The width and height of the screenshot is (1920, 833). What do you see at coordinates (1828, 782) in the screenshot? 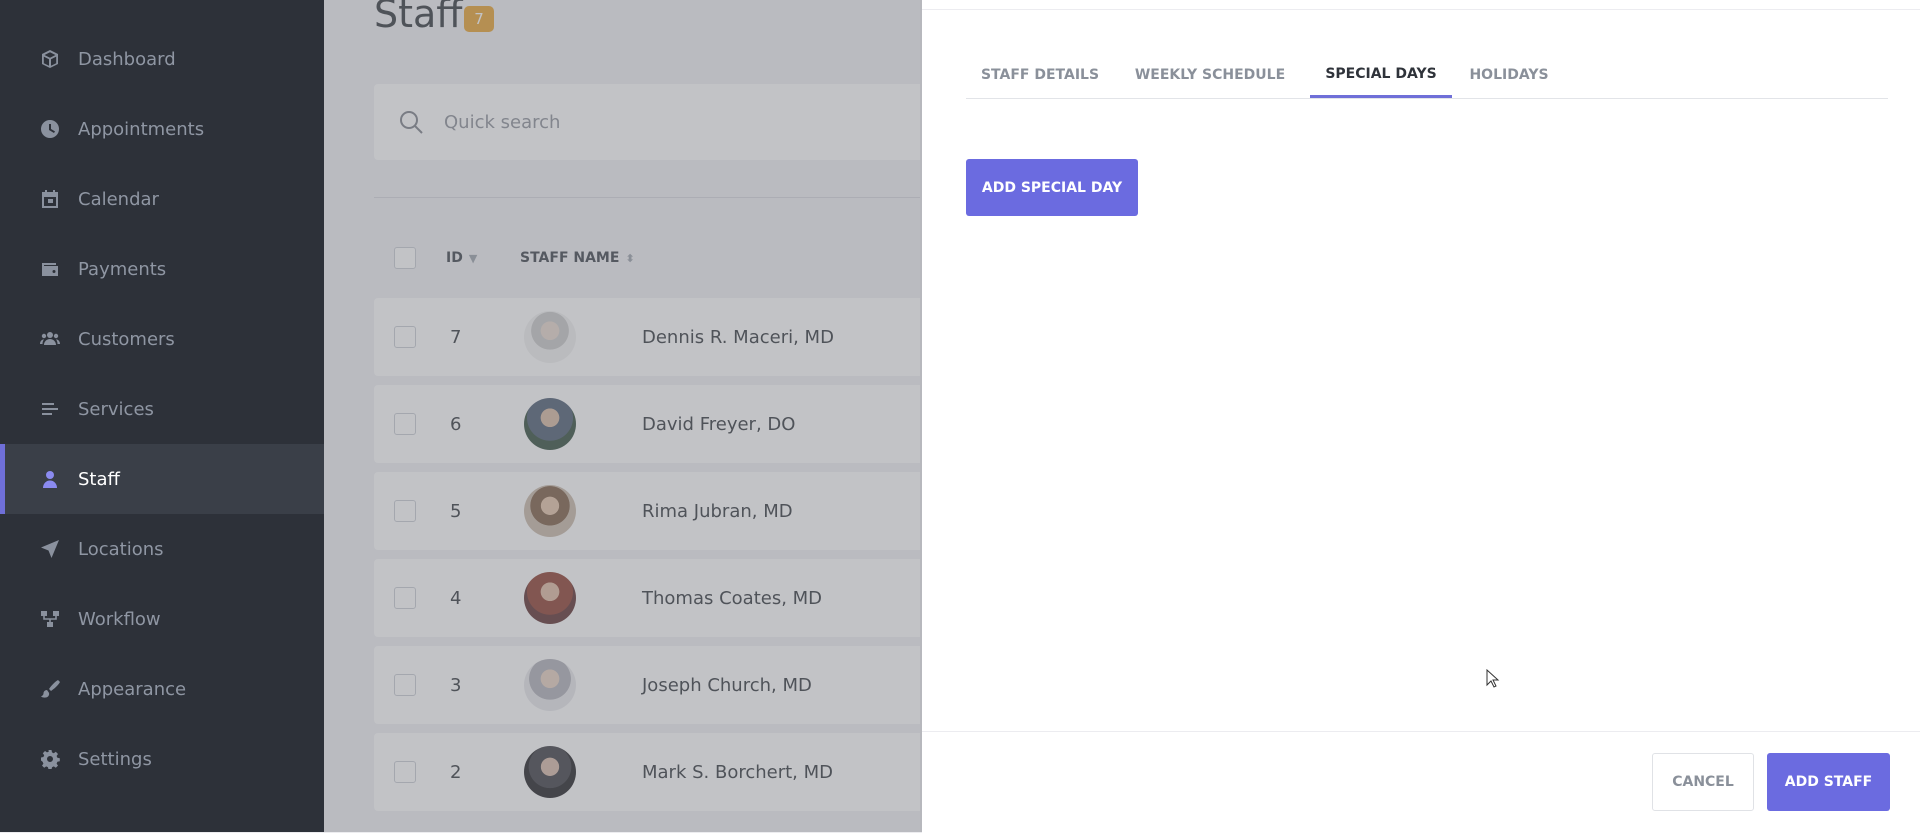
I see `add-staff-button: ADD STAFF` at bounding box center [1828, 782].